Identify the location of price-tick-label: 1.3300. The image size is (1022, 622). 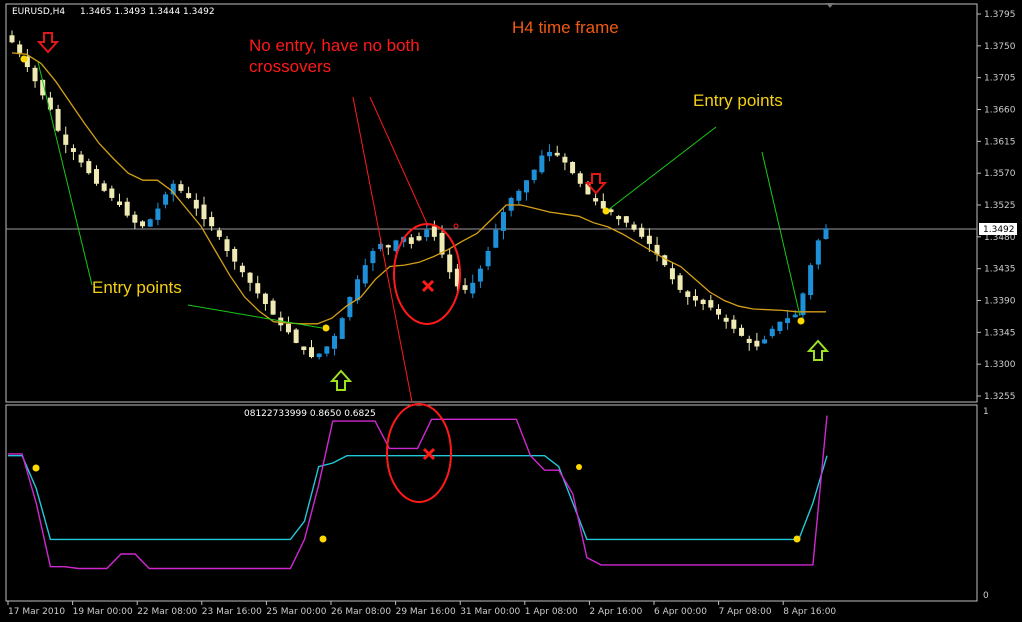
(1000, 365).